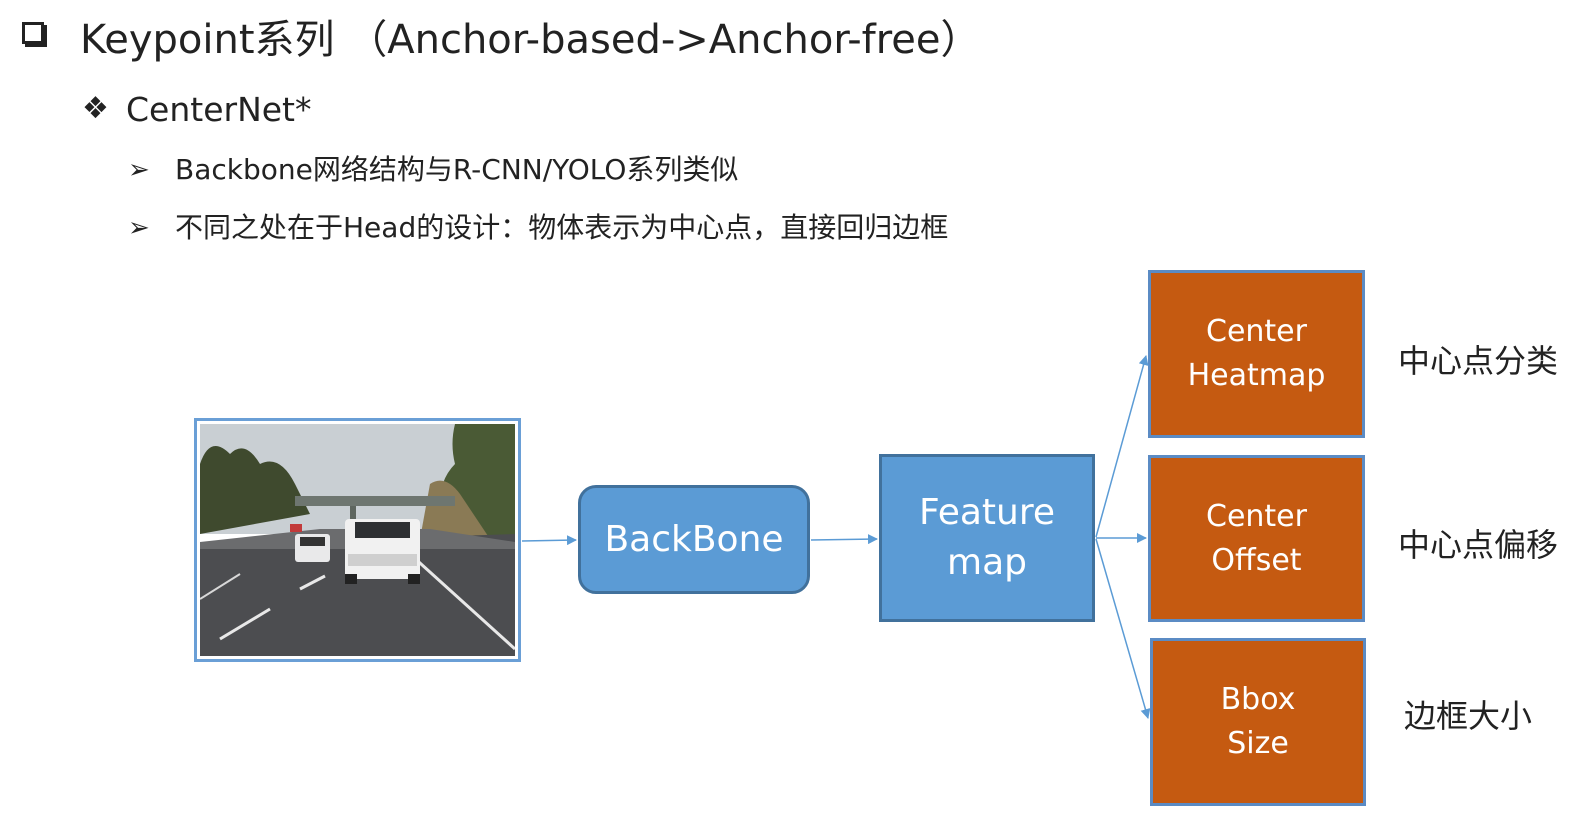 The height and width of the screenshot is (825, 1588). What do you see at coordinates (1468, 716) in the screenshot?
I see `box-size-label: 边框大小` at bounding box center [1468, 716].